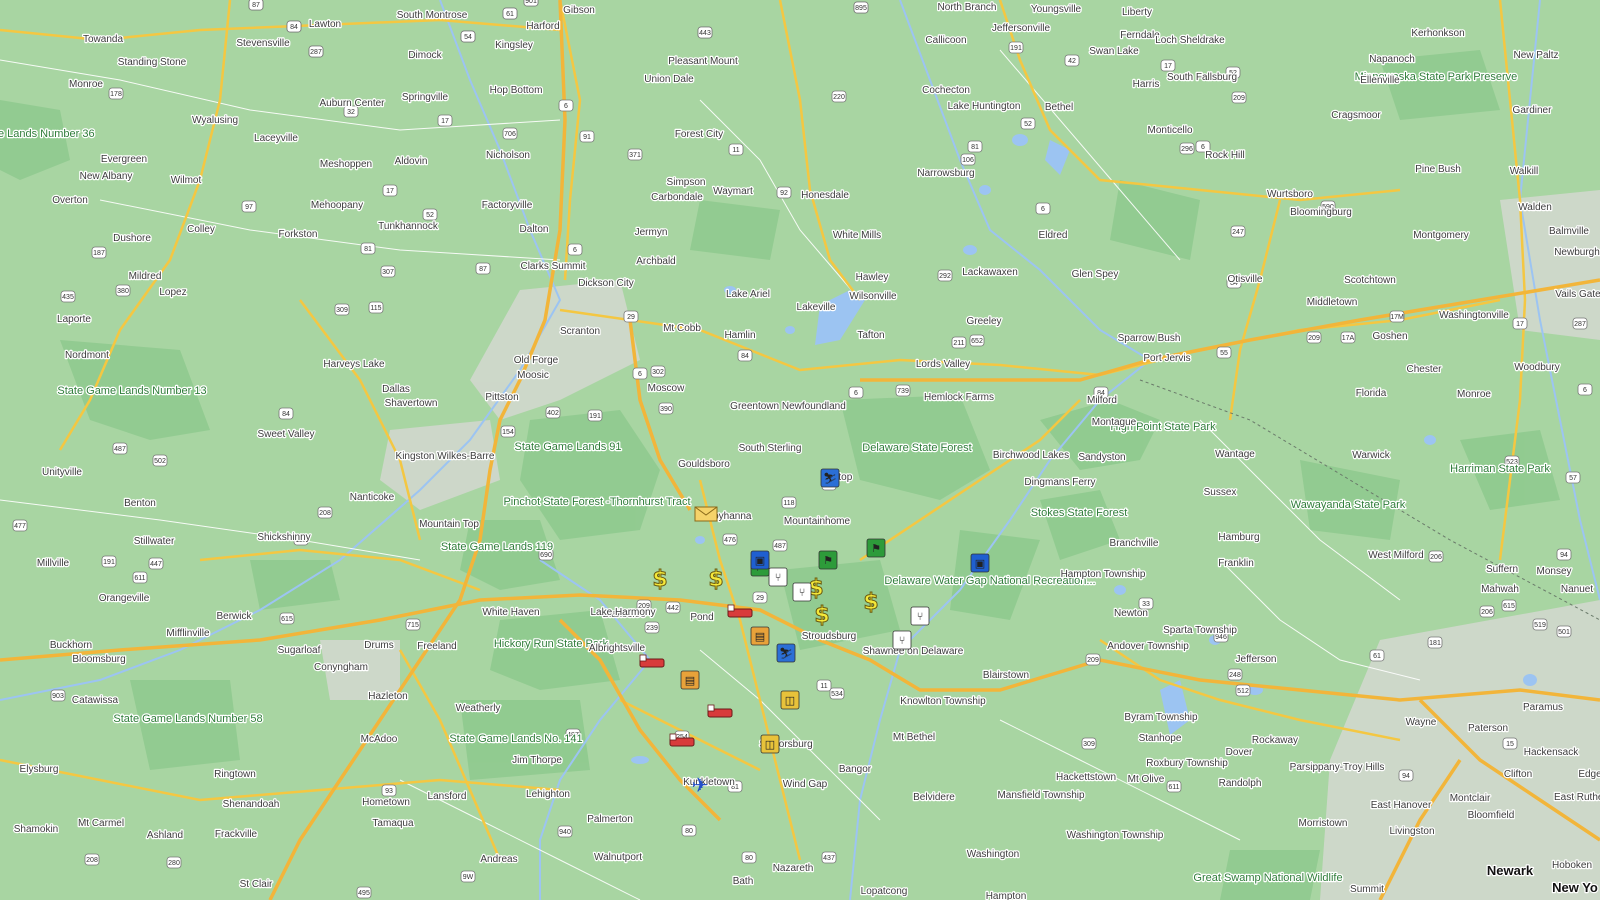 The height and width of the screenshot is (900, 1600). Describe the element at coordinates (1575, 887) in the screenshot. I see `city-label: New Yo` at that location.